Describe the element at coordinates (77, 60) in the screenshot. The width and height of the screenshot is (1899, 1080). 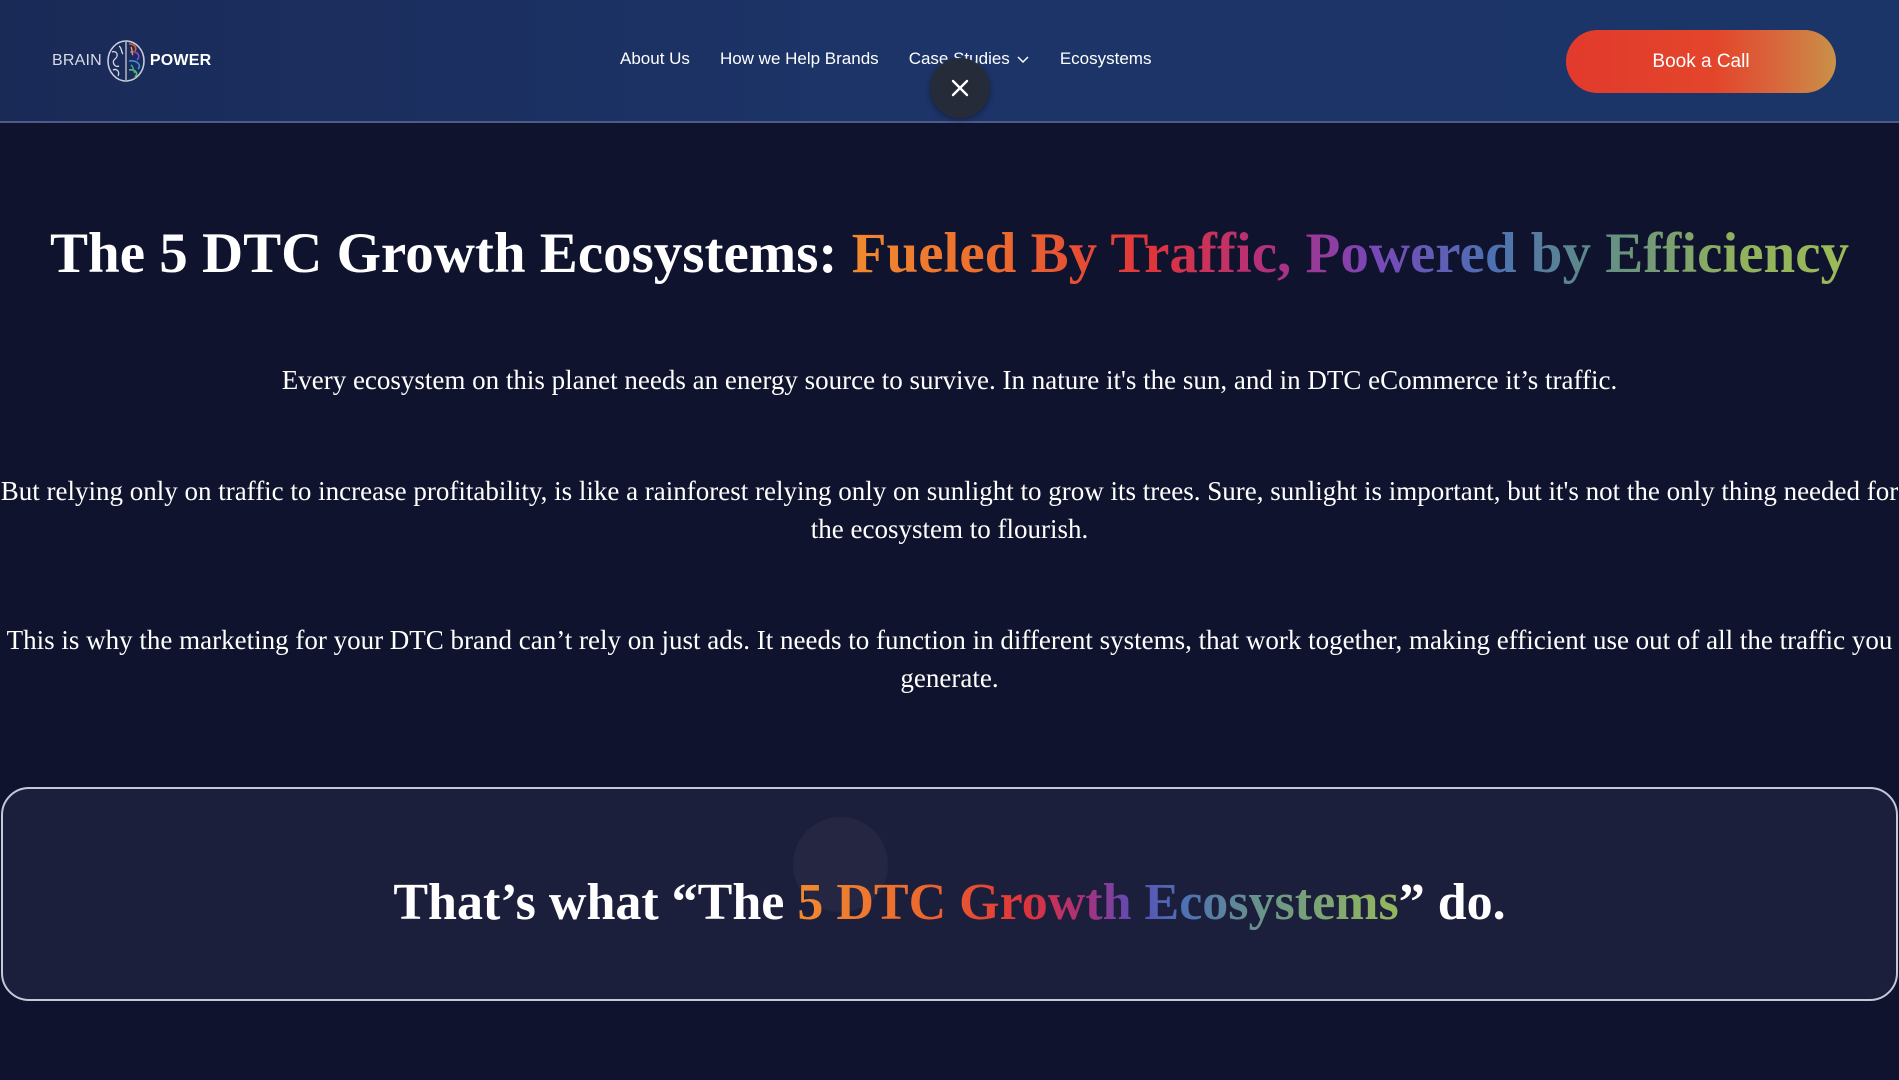
I see `logo-word-brain: BRAIN` at that location.